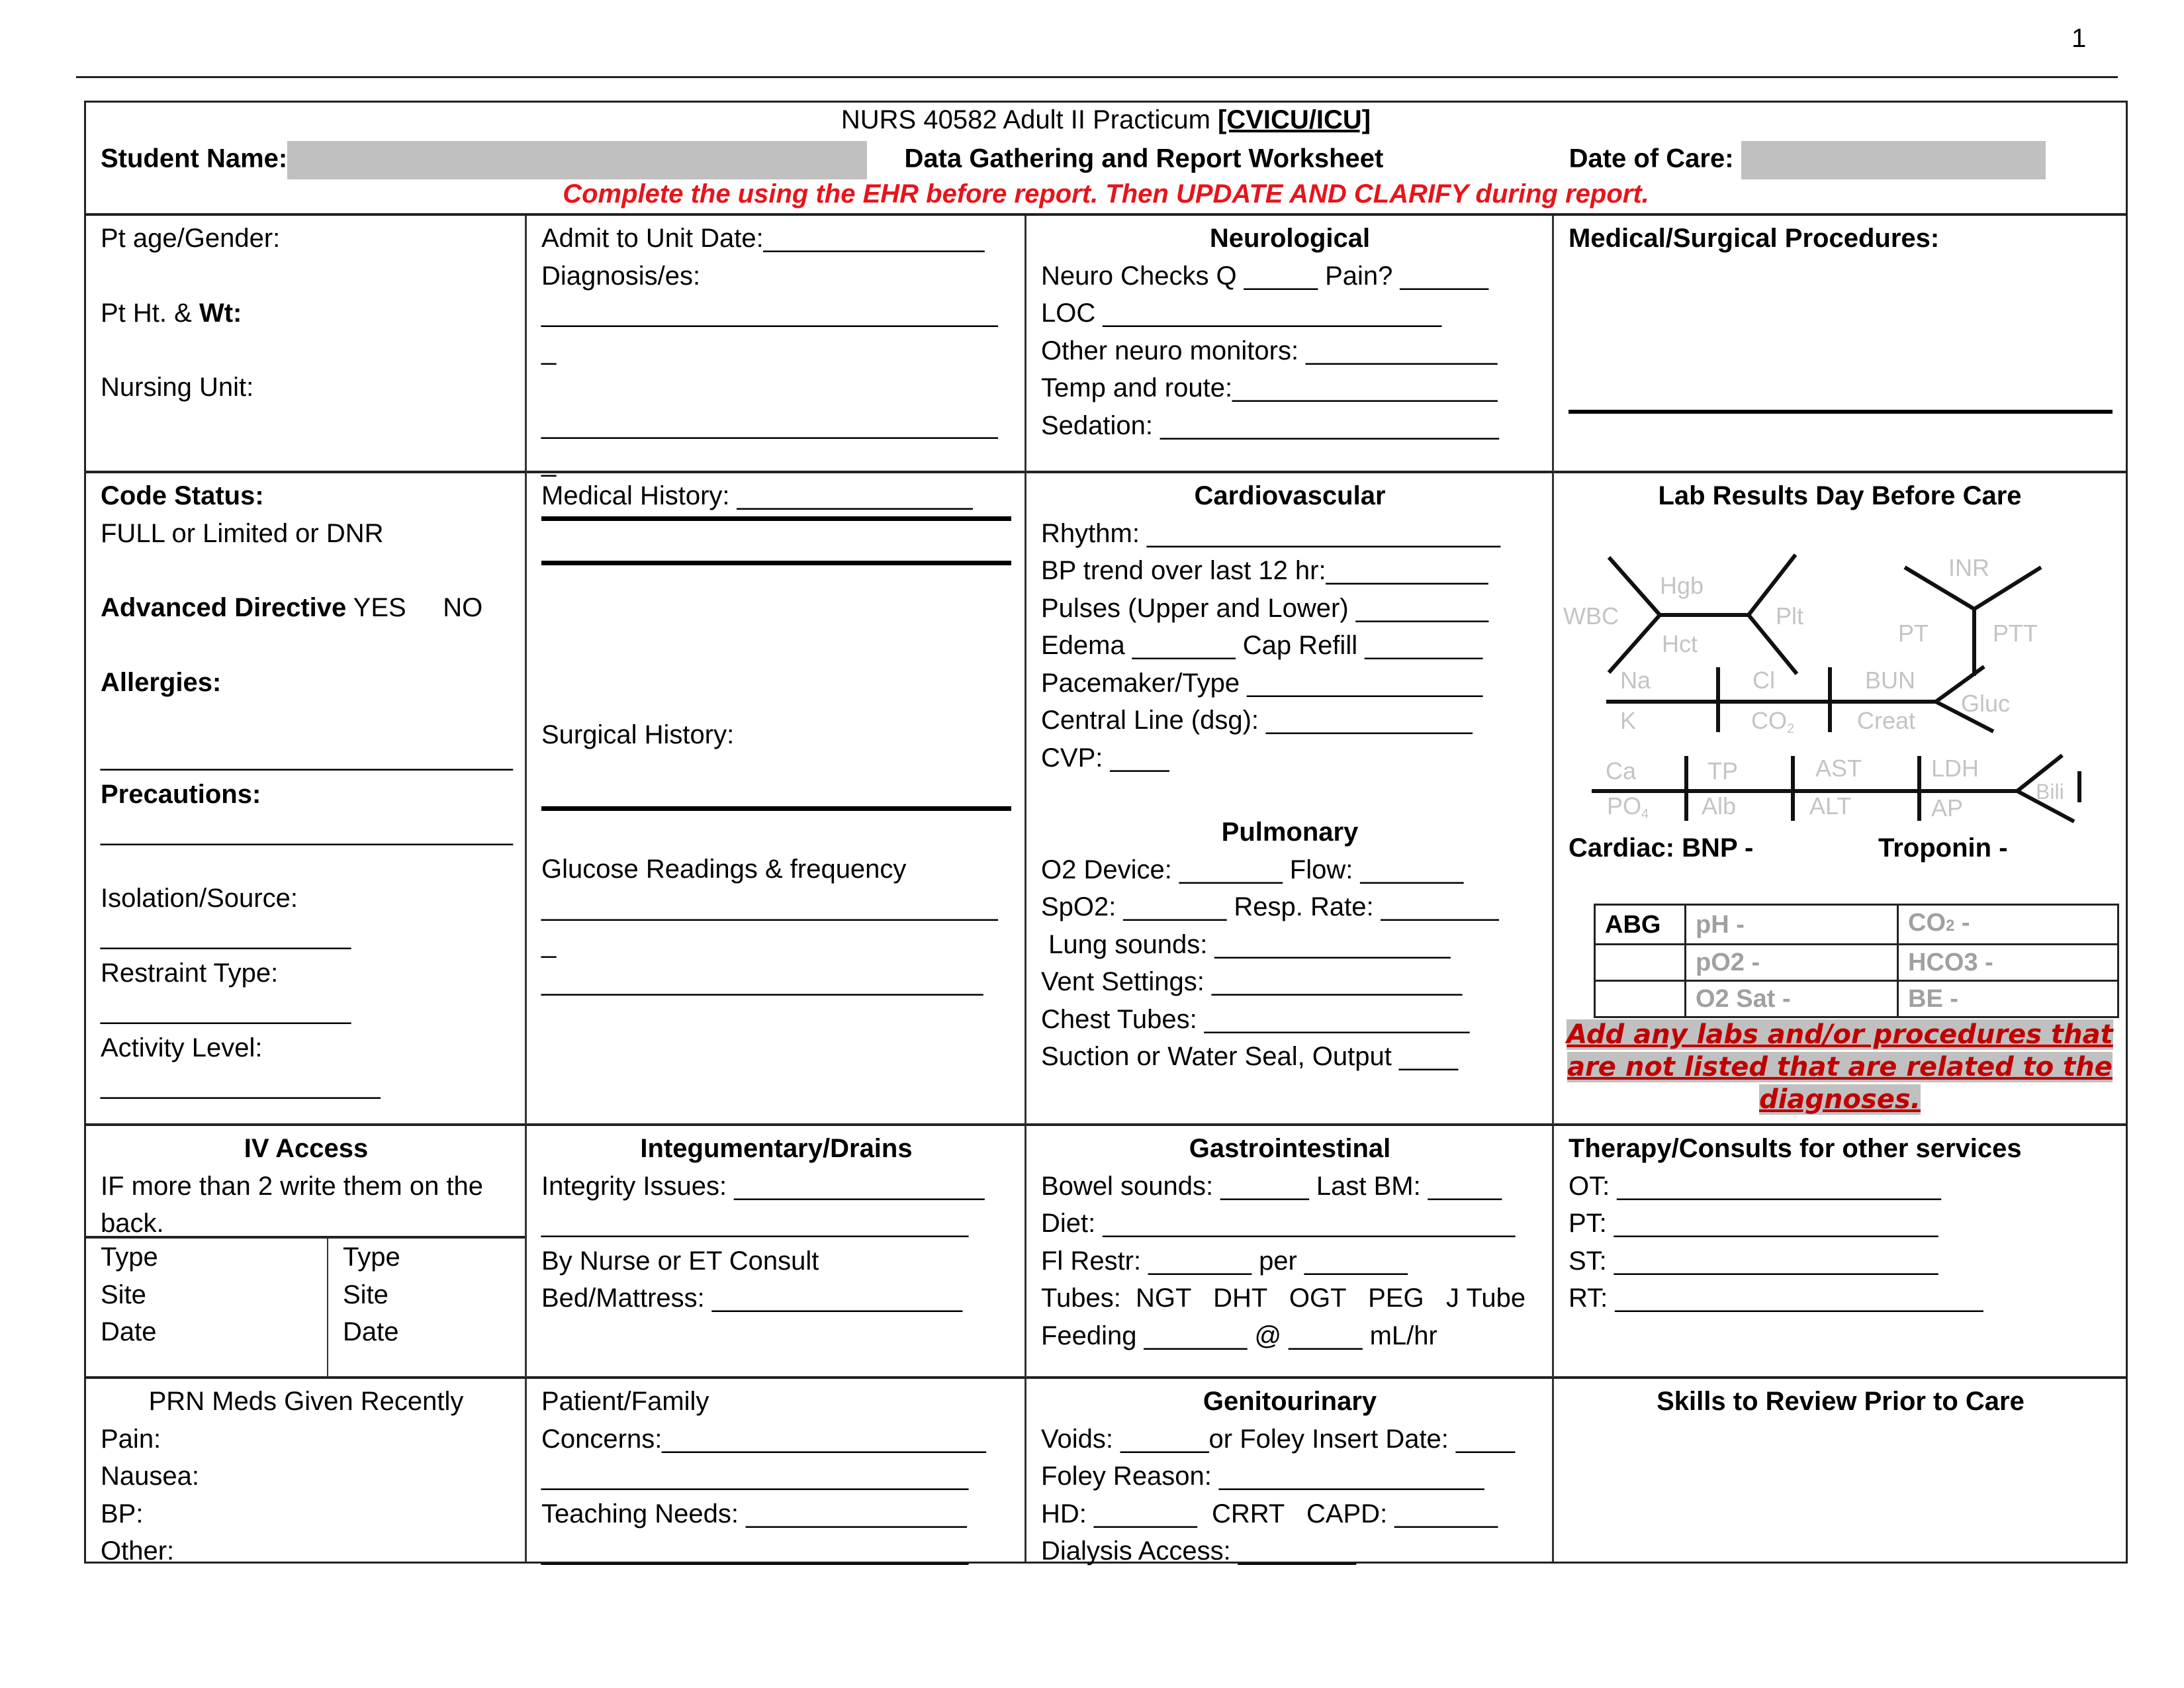 The image size is (2184, 1688). I want to click on surgical-history-label: Surgical History:, so click(638, 734).